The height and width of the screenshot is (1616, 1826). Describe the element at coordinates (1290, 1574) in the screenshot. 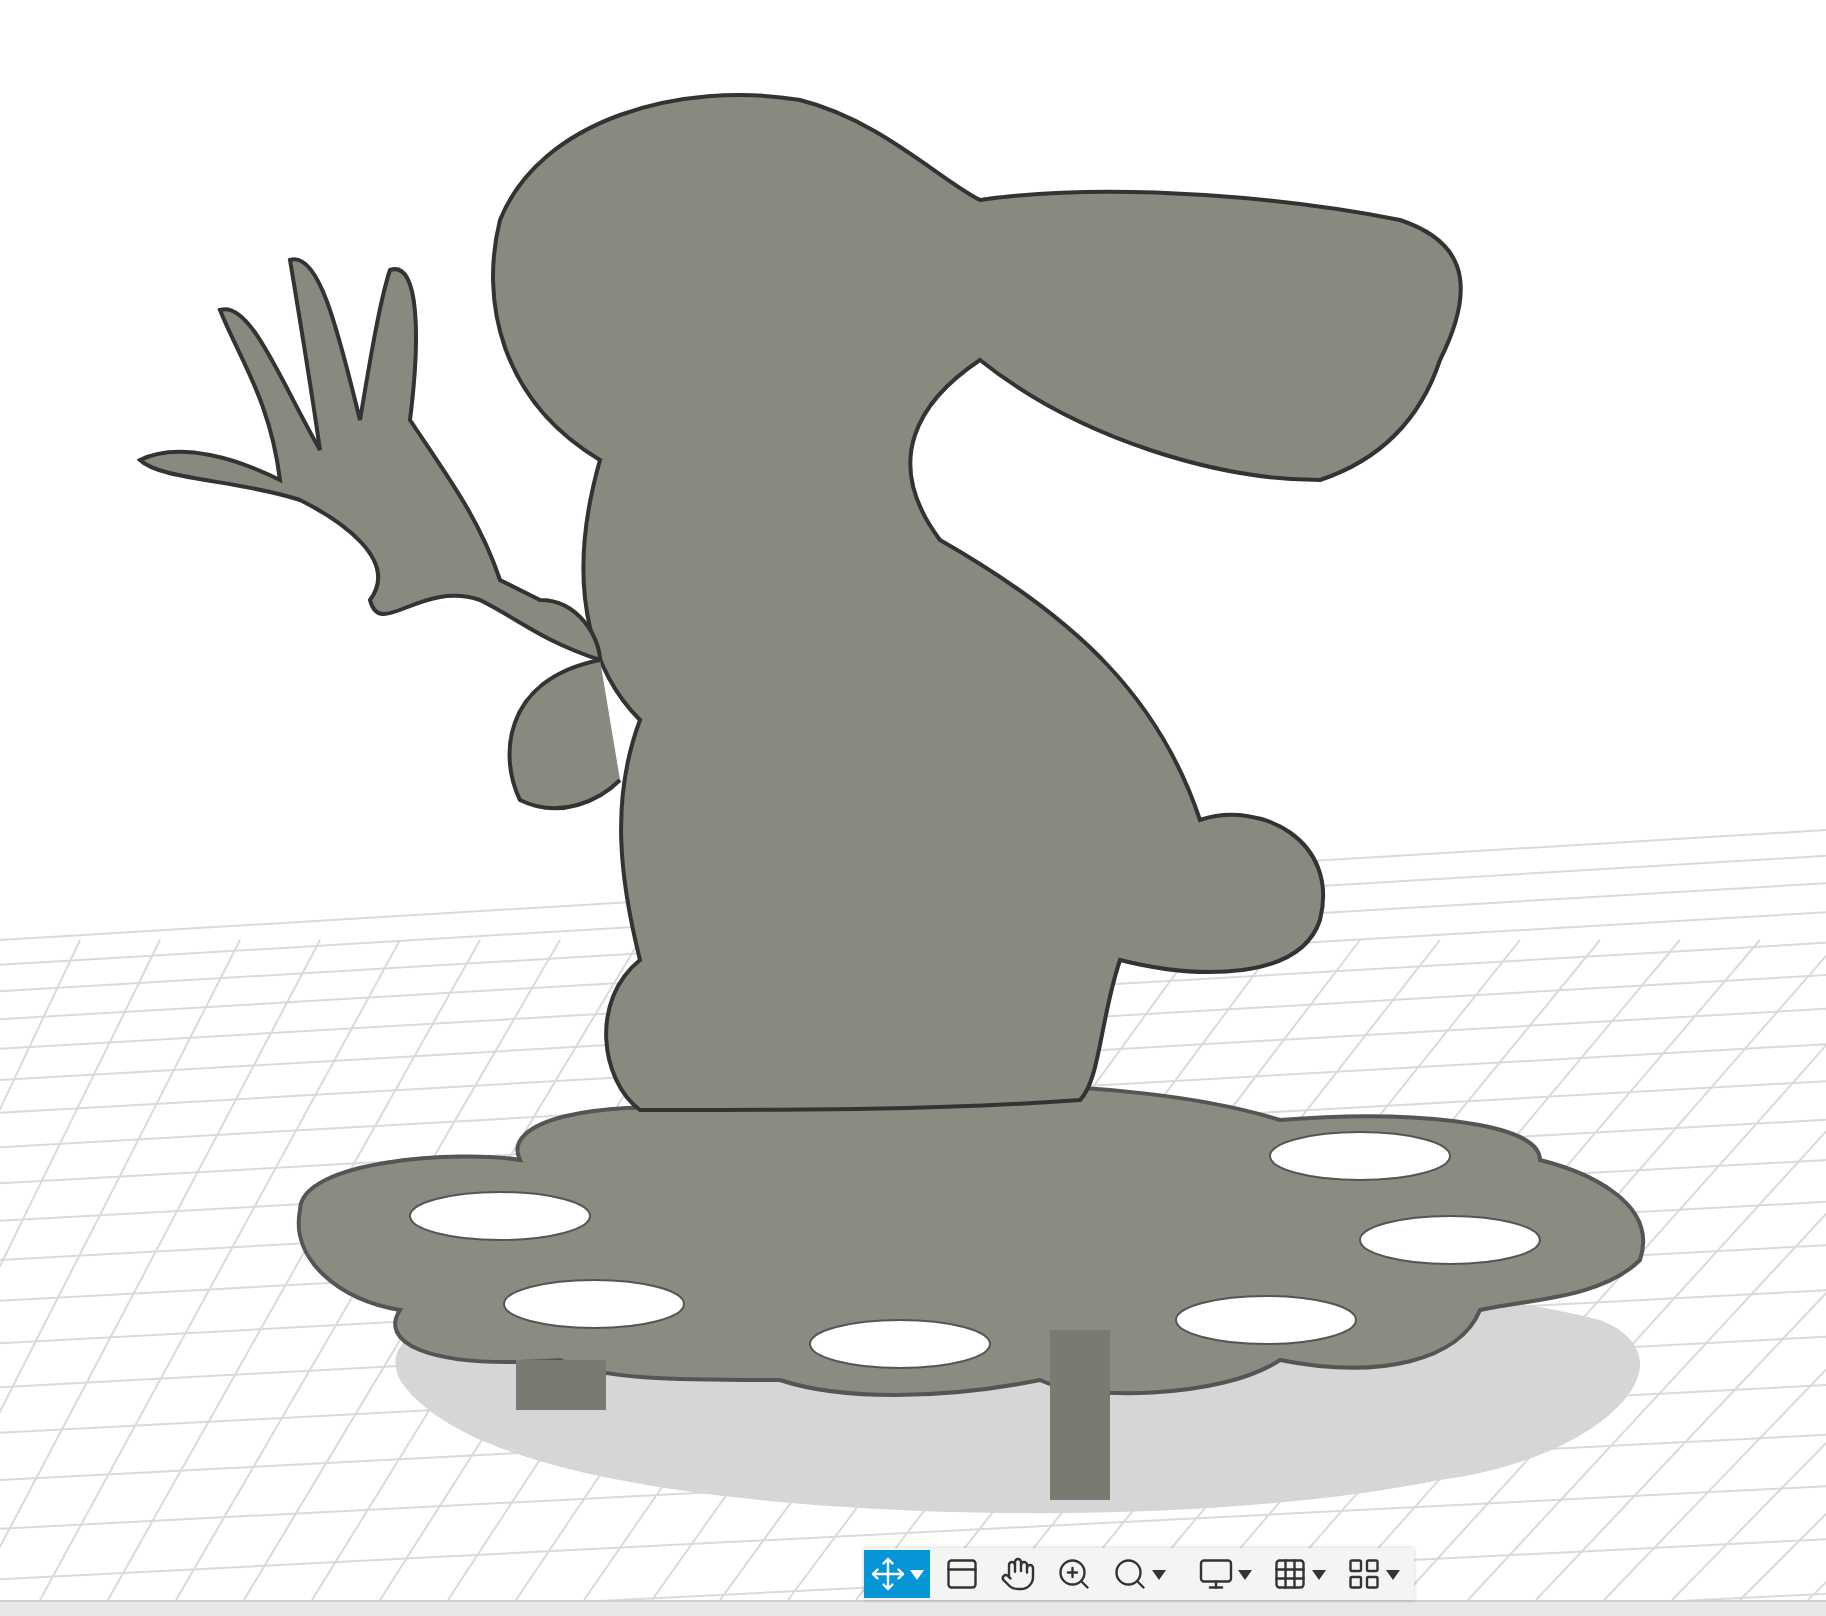

I see `grid-icon` at that location.